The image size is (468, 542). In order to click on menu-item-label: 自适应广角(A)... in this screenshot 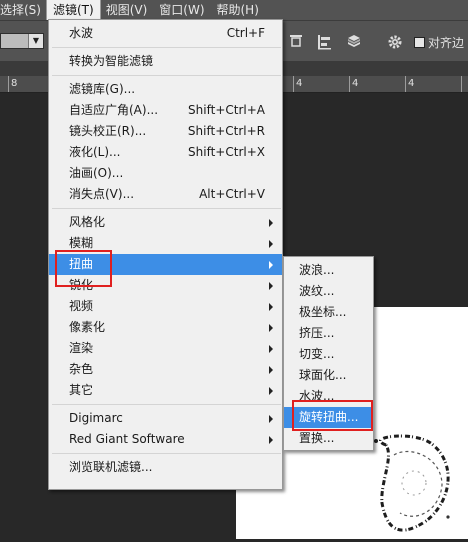, I will do `click(114, 110)`.